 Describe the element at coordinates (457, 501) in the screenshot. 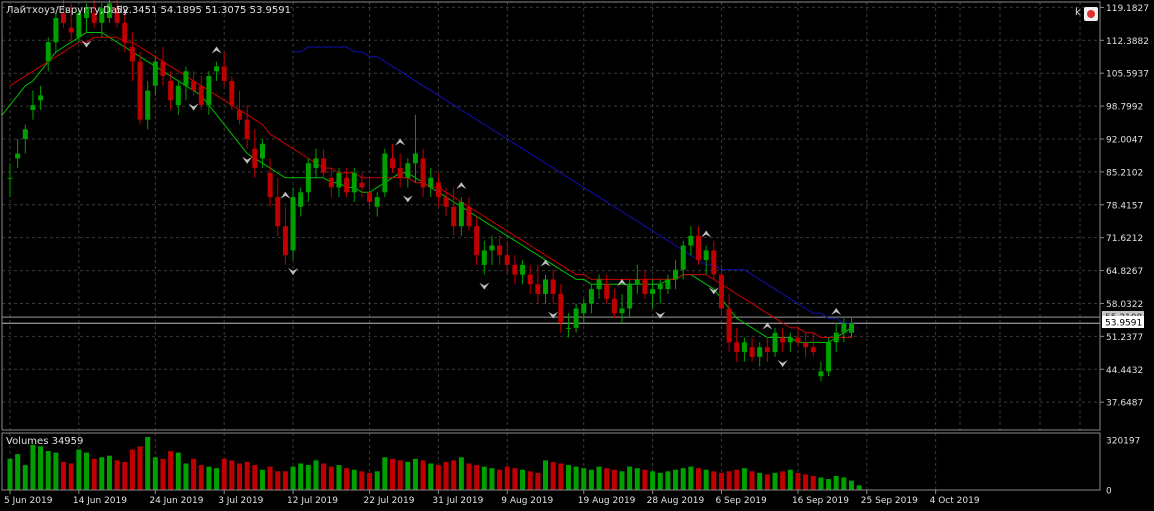

I see `x-tick-label: 31 Jul 2019` at that location.